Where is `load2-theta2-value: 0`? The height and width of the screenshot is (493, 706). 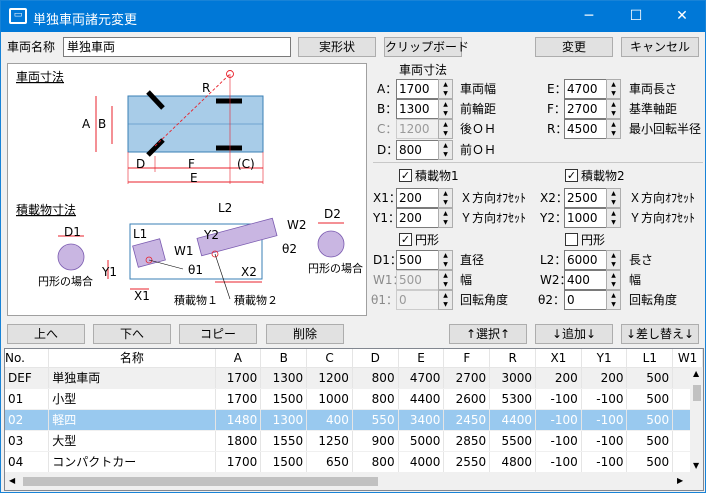
load2-theta2-value: 0 is located at coordinates (586, 300).